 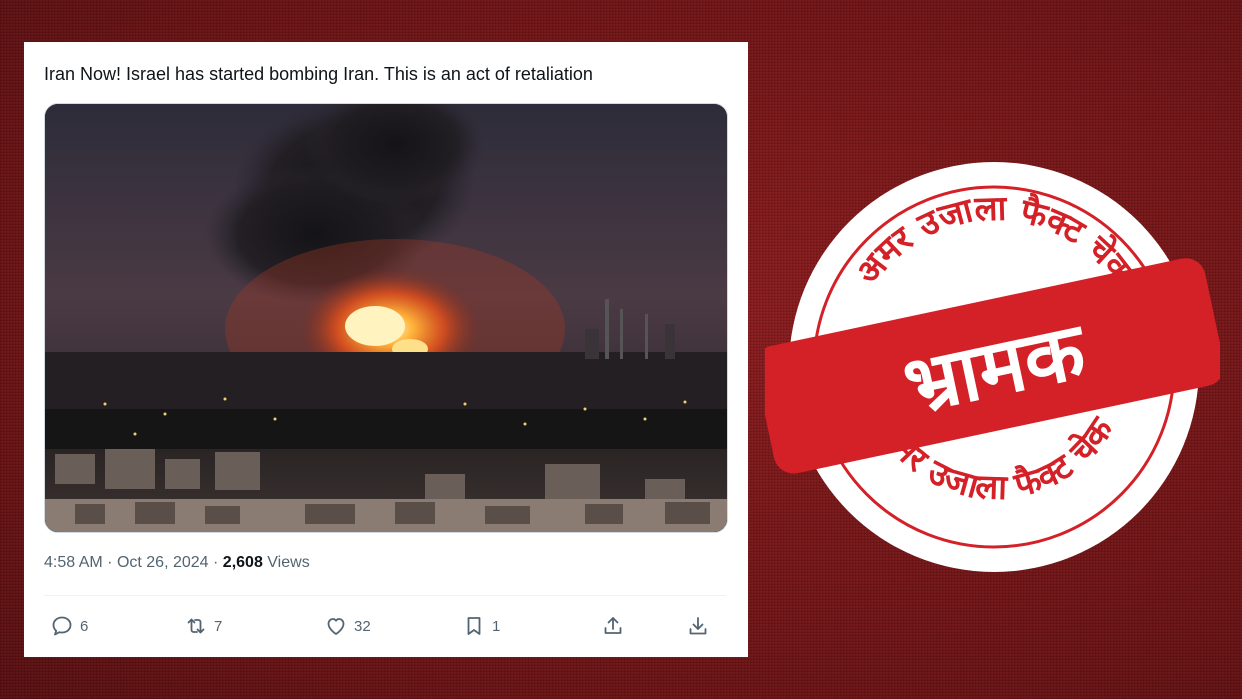 What do you see at coordinates (385, 626) in the screenshot?
I see `tweet-actions: 6 7 32 1` at bounding box center [385, 626].